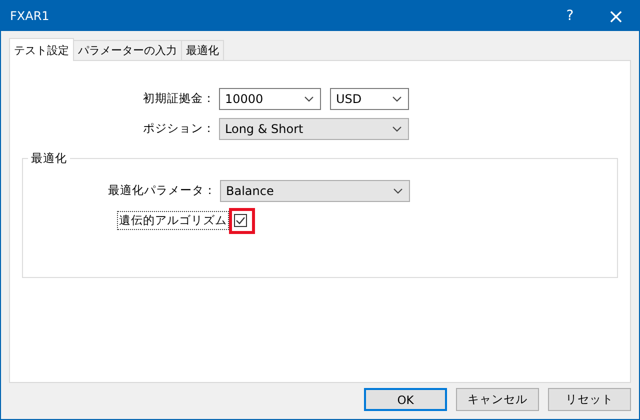  What do you see at coordinates (314, 129) in the screenshot?
I see `dropdown: Long & Short` at bounding box center [314, 129].